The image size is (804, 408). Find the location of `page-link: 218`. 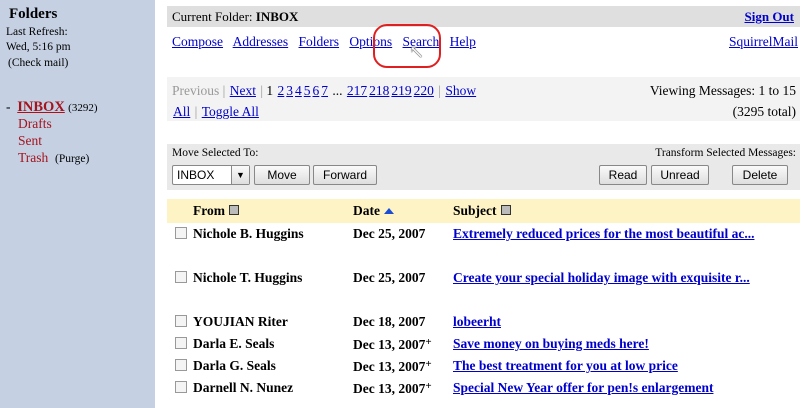

page-link: 218 is located at coordinates (379, 90).